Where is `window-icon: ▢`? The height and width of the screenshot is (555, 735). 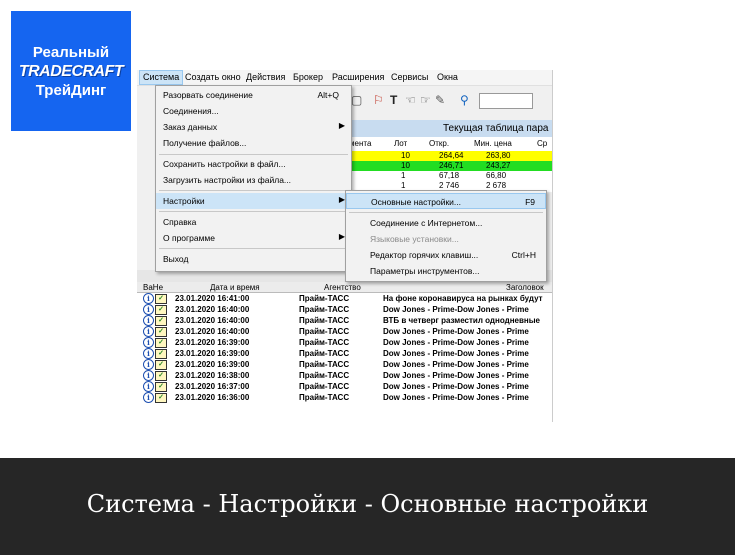
window-icon: ▢ is located at coordinates (356, 100).